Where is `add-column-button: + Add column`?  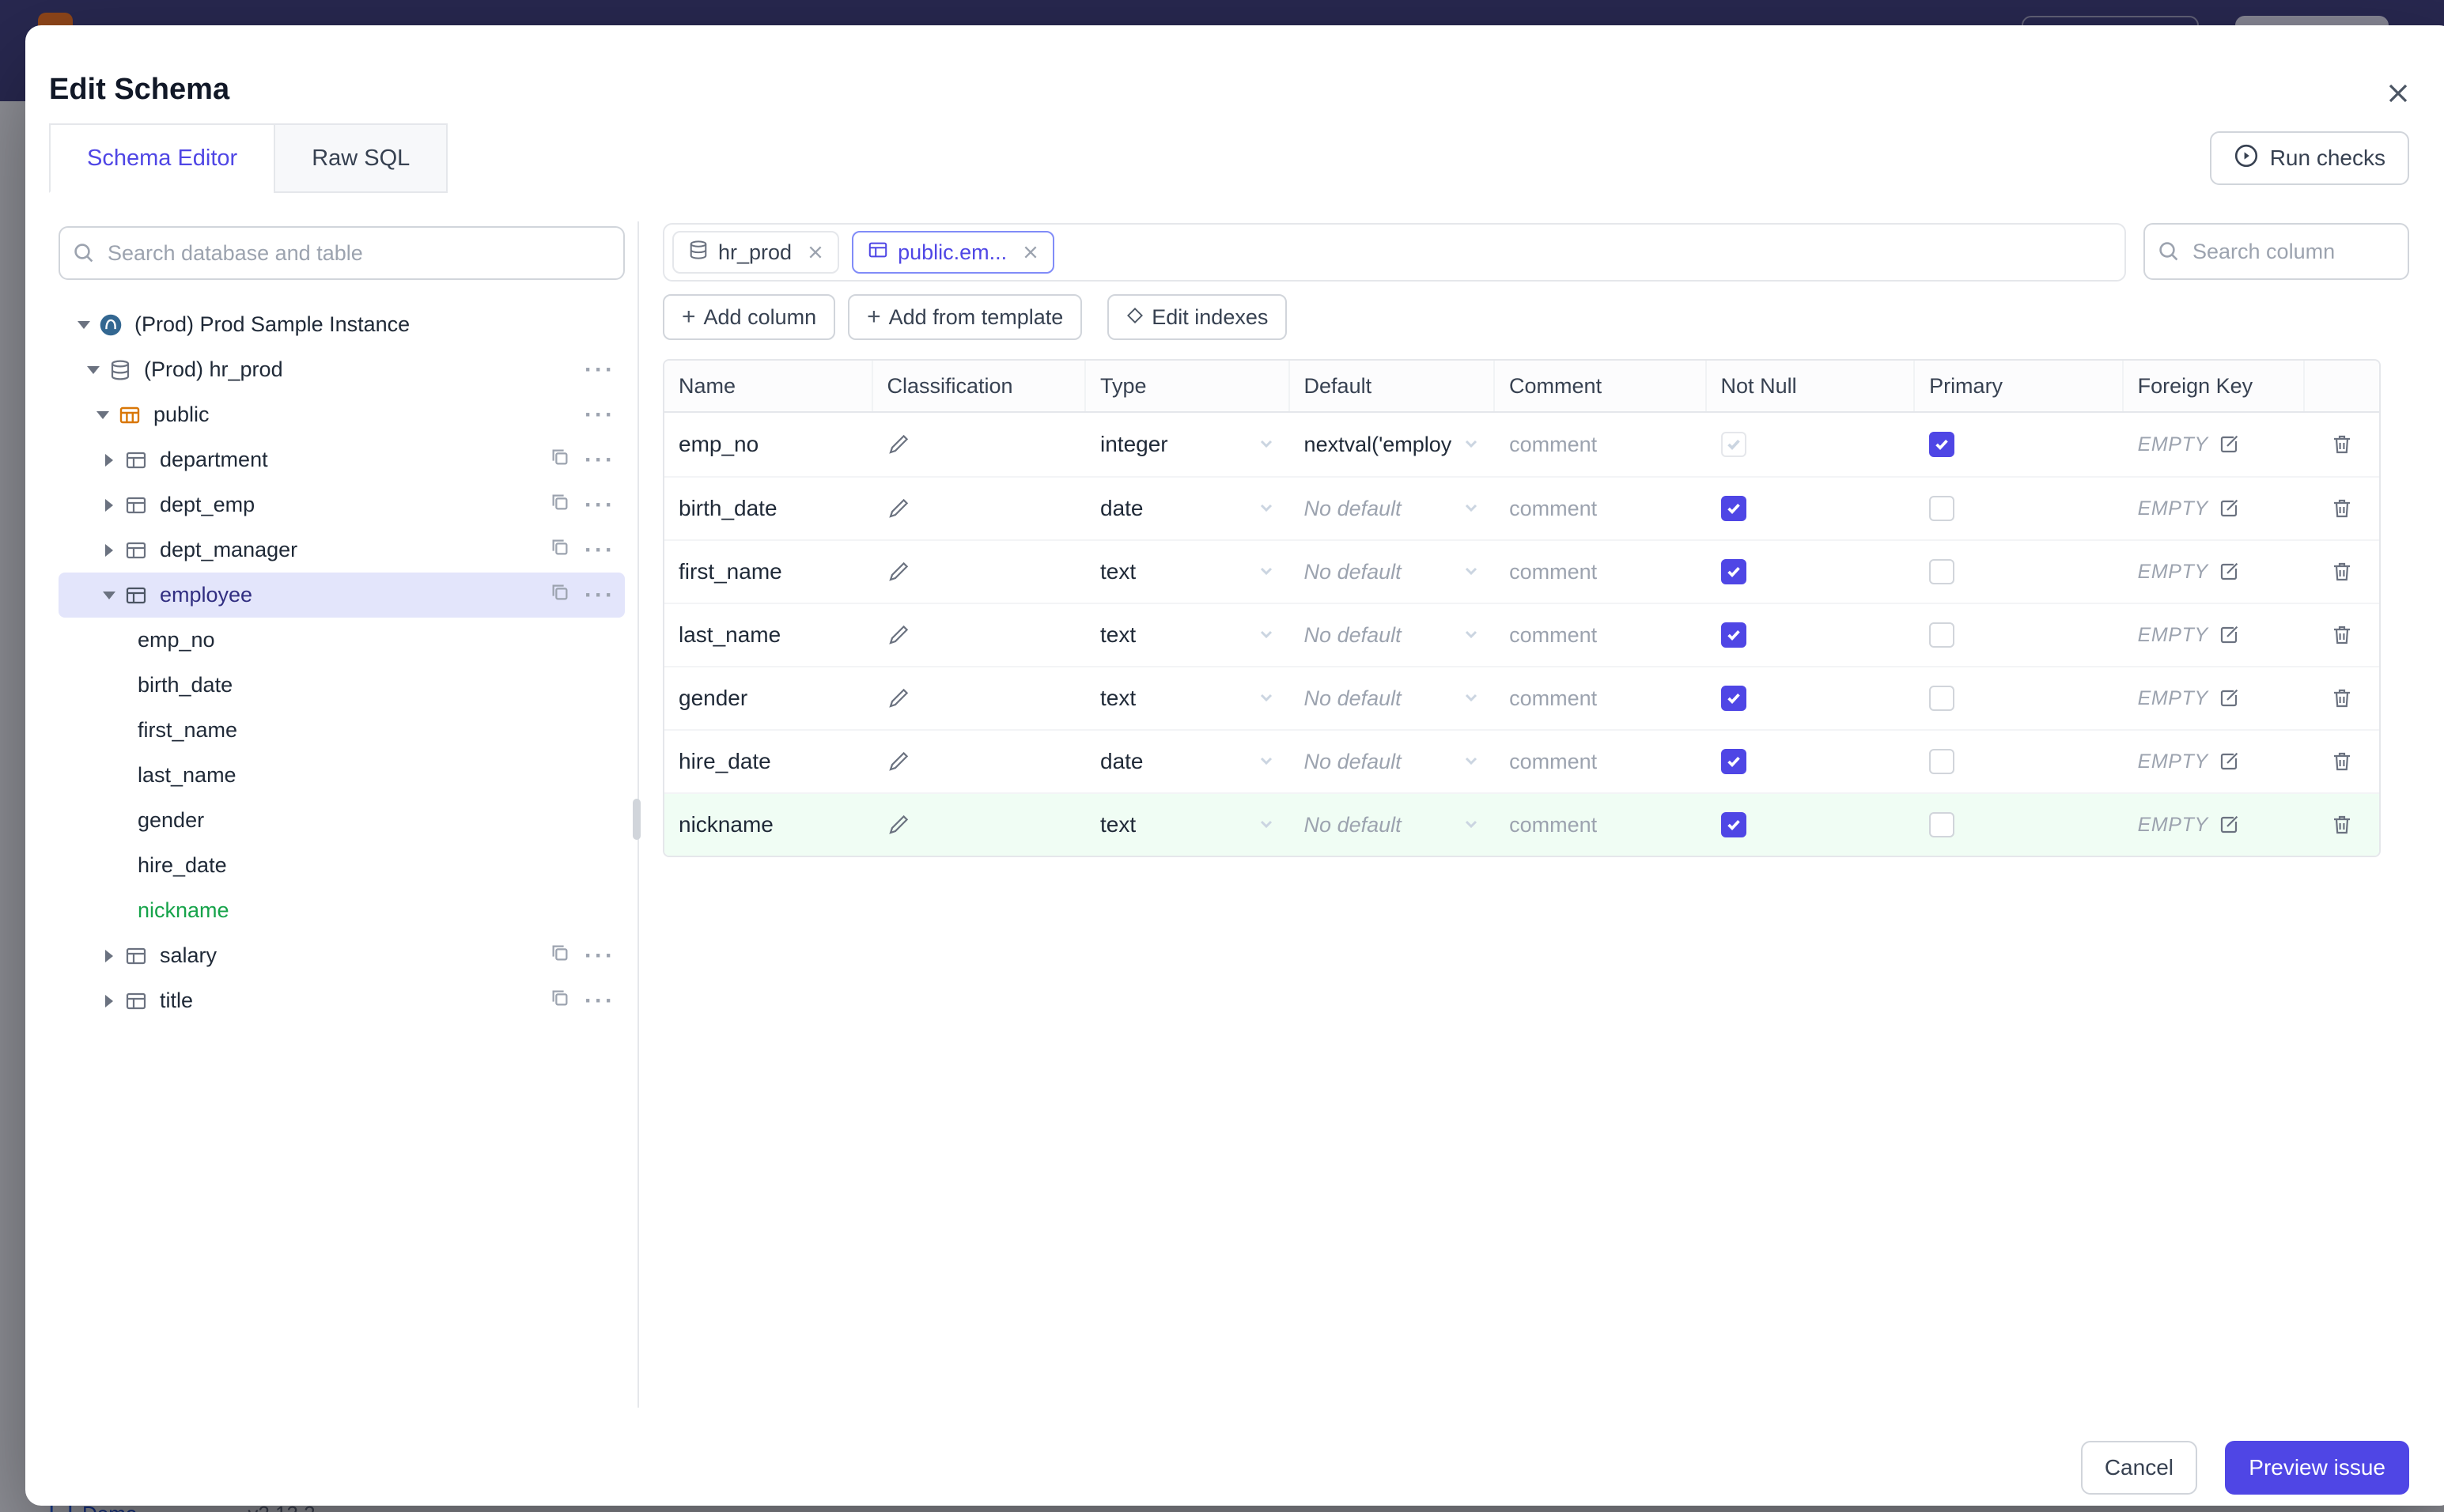 add-column-button: + Add column is located at coordinates (749, 317).